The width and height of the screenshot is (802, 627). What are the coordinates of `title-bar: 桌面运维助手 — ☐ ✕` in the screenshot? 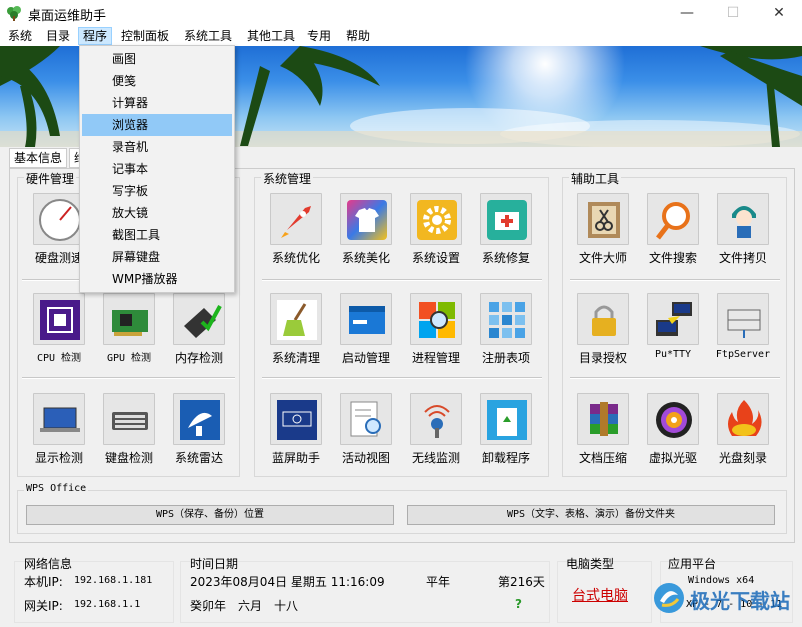 It's located at (401, 13).